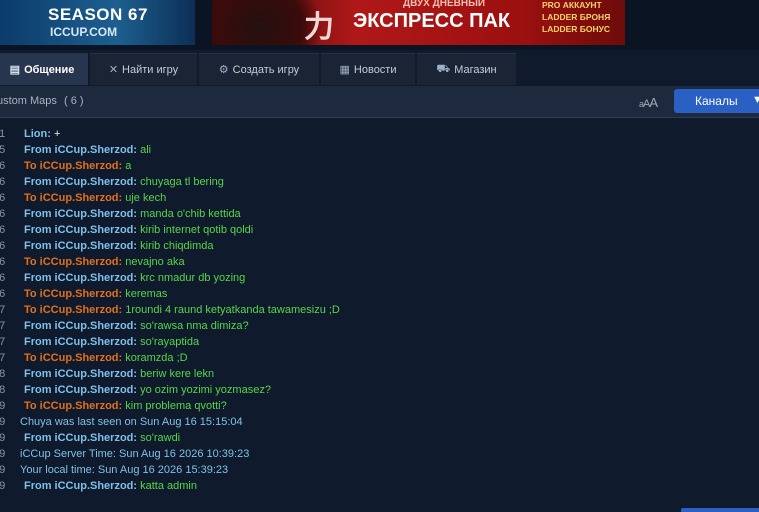 This screenshot has height=512, width=759. What do you see at coordinates (156, 358) in the screenshot?
I see `message-text: koramzda ;D` at bounding box center [156, 358].